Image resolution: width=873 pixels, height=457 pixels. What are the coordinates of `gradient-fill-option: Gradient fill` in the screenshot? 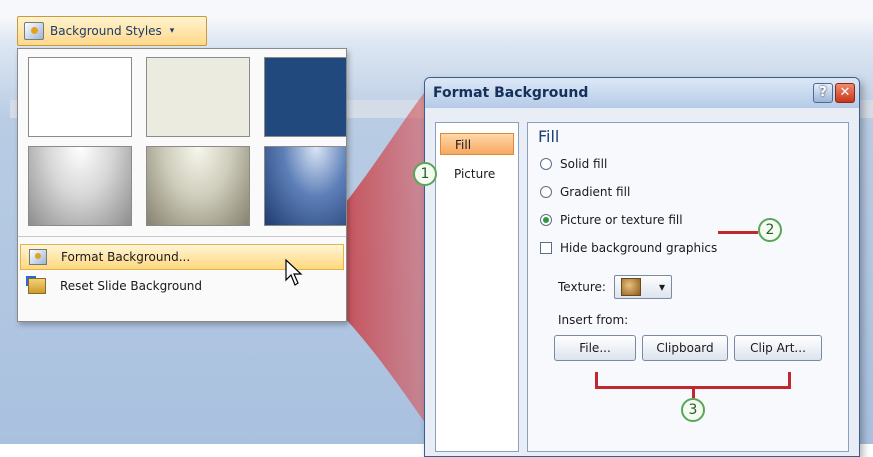 It's located at (585, 192).